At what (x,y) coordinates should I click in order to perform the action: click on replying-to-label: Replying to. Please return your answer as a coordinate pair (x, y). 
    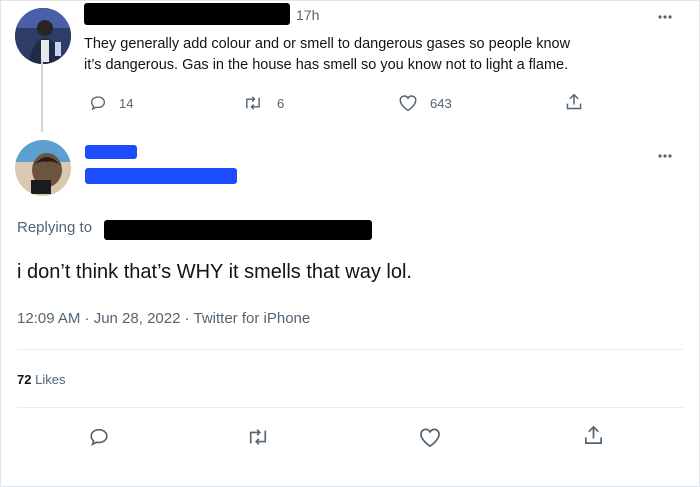
    Looking at the image, I should click on (55, 227).